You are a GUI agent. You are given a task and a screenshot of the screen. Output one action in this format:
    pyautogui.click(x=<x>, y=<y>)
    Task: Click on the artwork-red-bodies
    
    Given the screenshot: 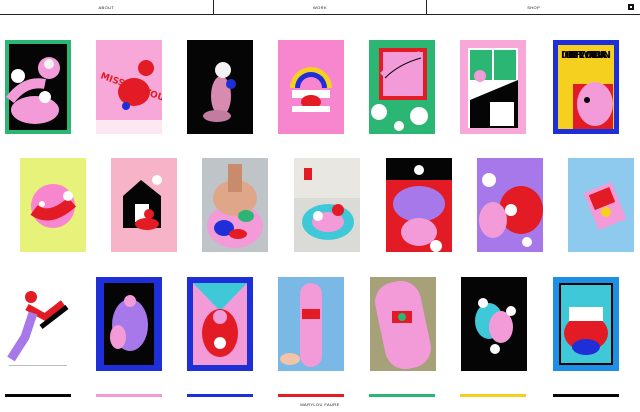 What is the action you would take?
    pyautogui.click(x=419, y=205)
    